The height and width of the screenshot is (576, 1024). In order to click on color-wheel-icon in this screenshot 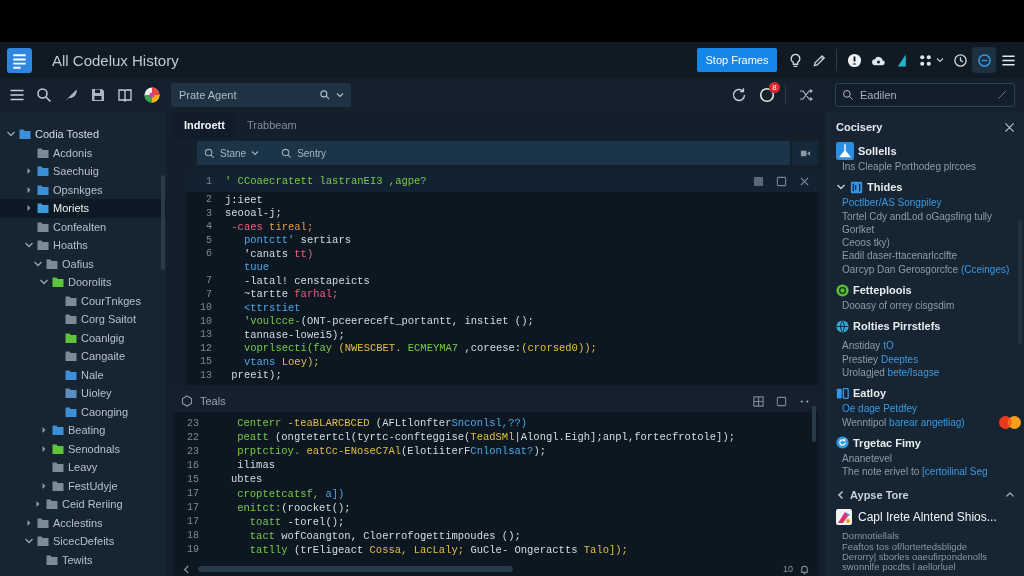, I will do `click(152, 95)`.